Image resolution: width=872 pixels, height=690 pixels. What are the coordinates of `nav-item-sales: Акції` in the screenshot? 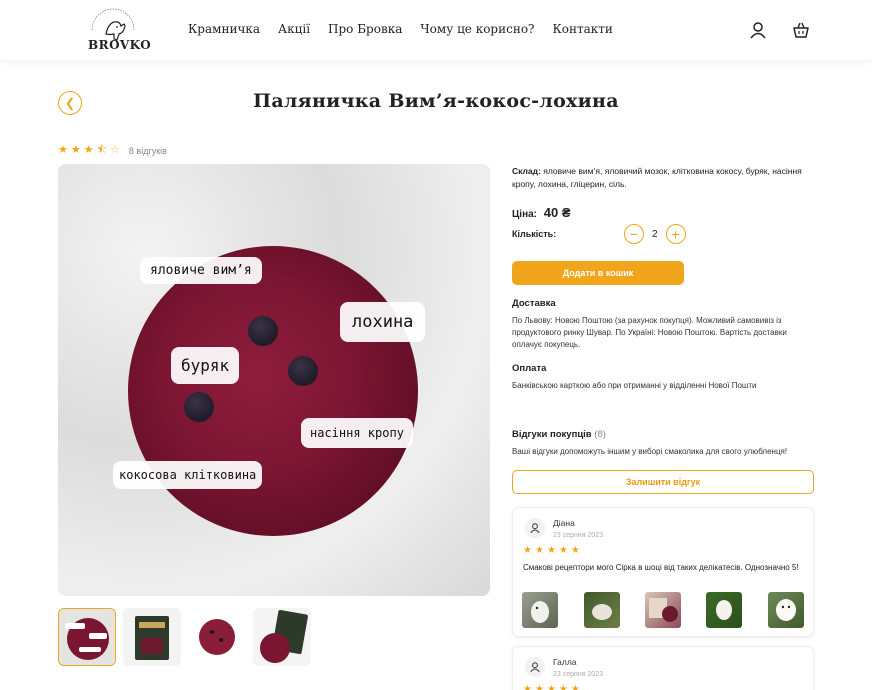 It's located at (294, 29).